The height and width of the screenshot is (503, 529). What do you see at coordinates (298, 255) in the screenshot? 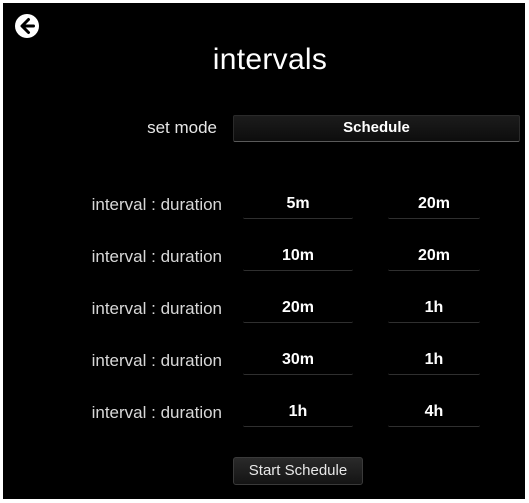
I see `interval-input: 10m` at bounding box center [298, 255].